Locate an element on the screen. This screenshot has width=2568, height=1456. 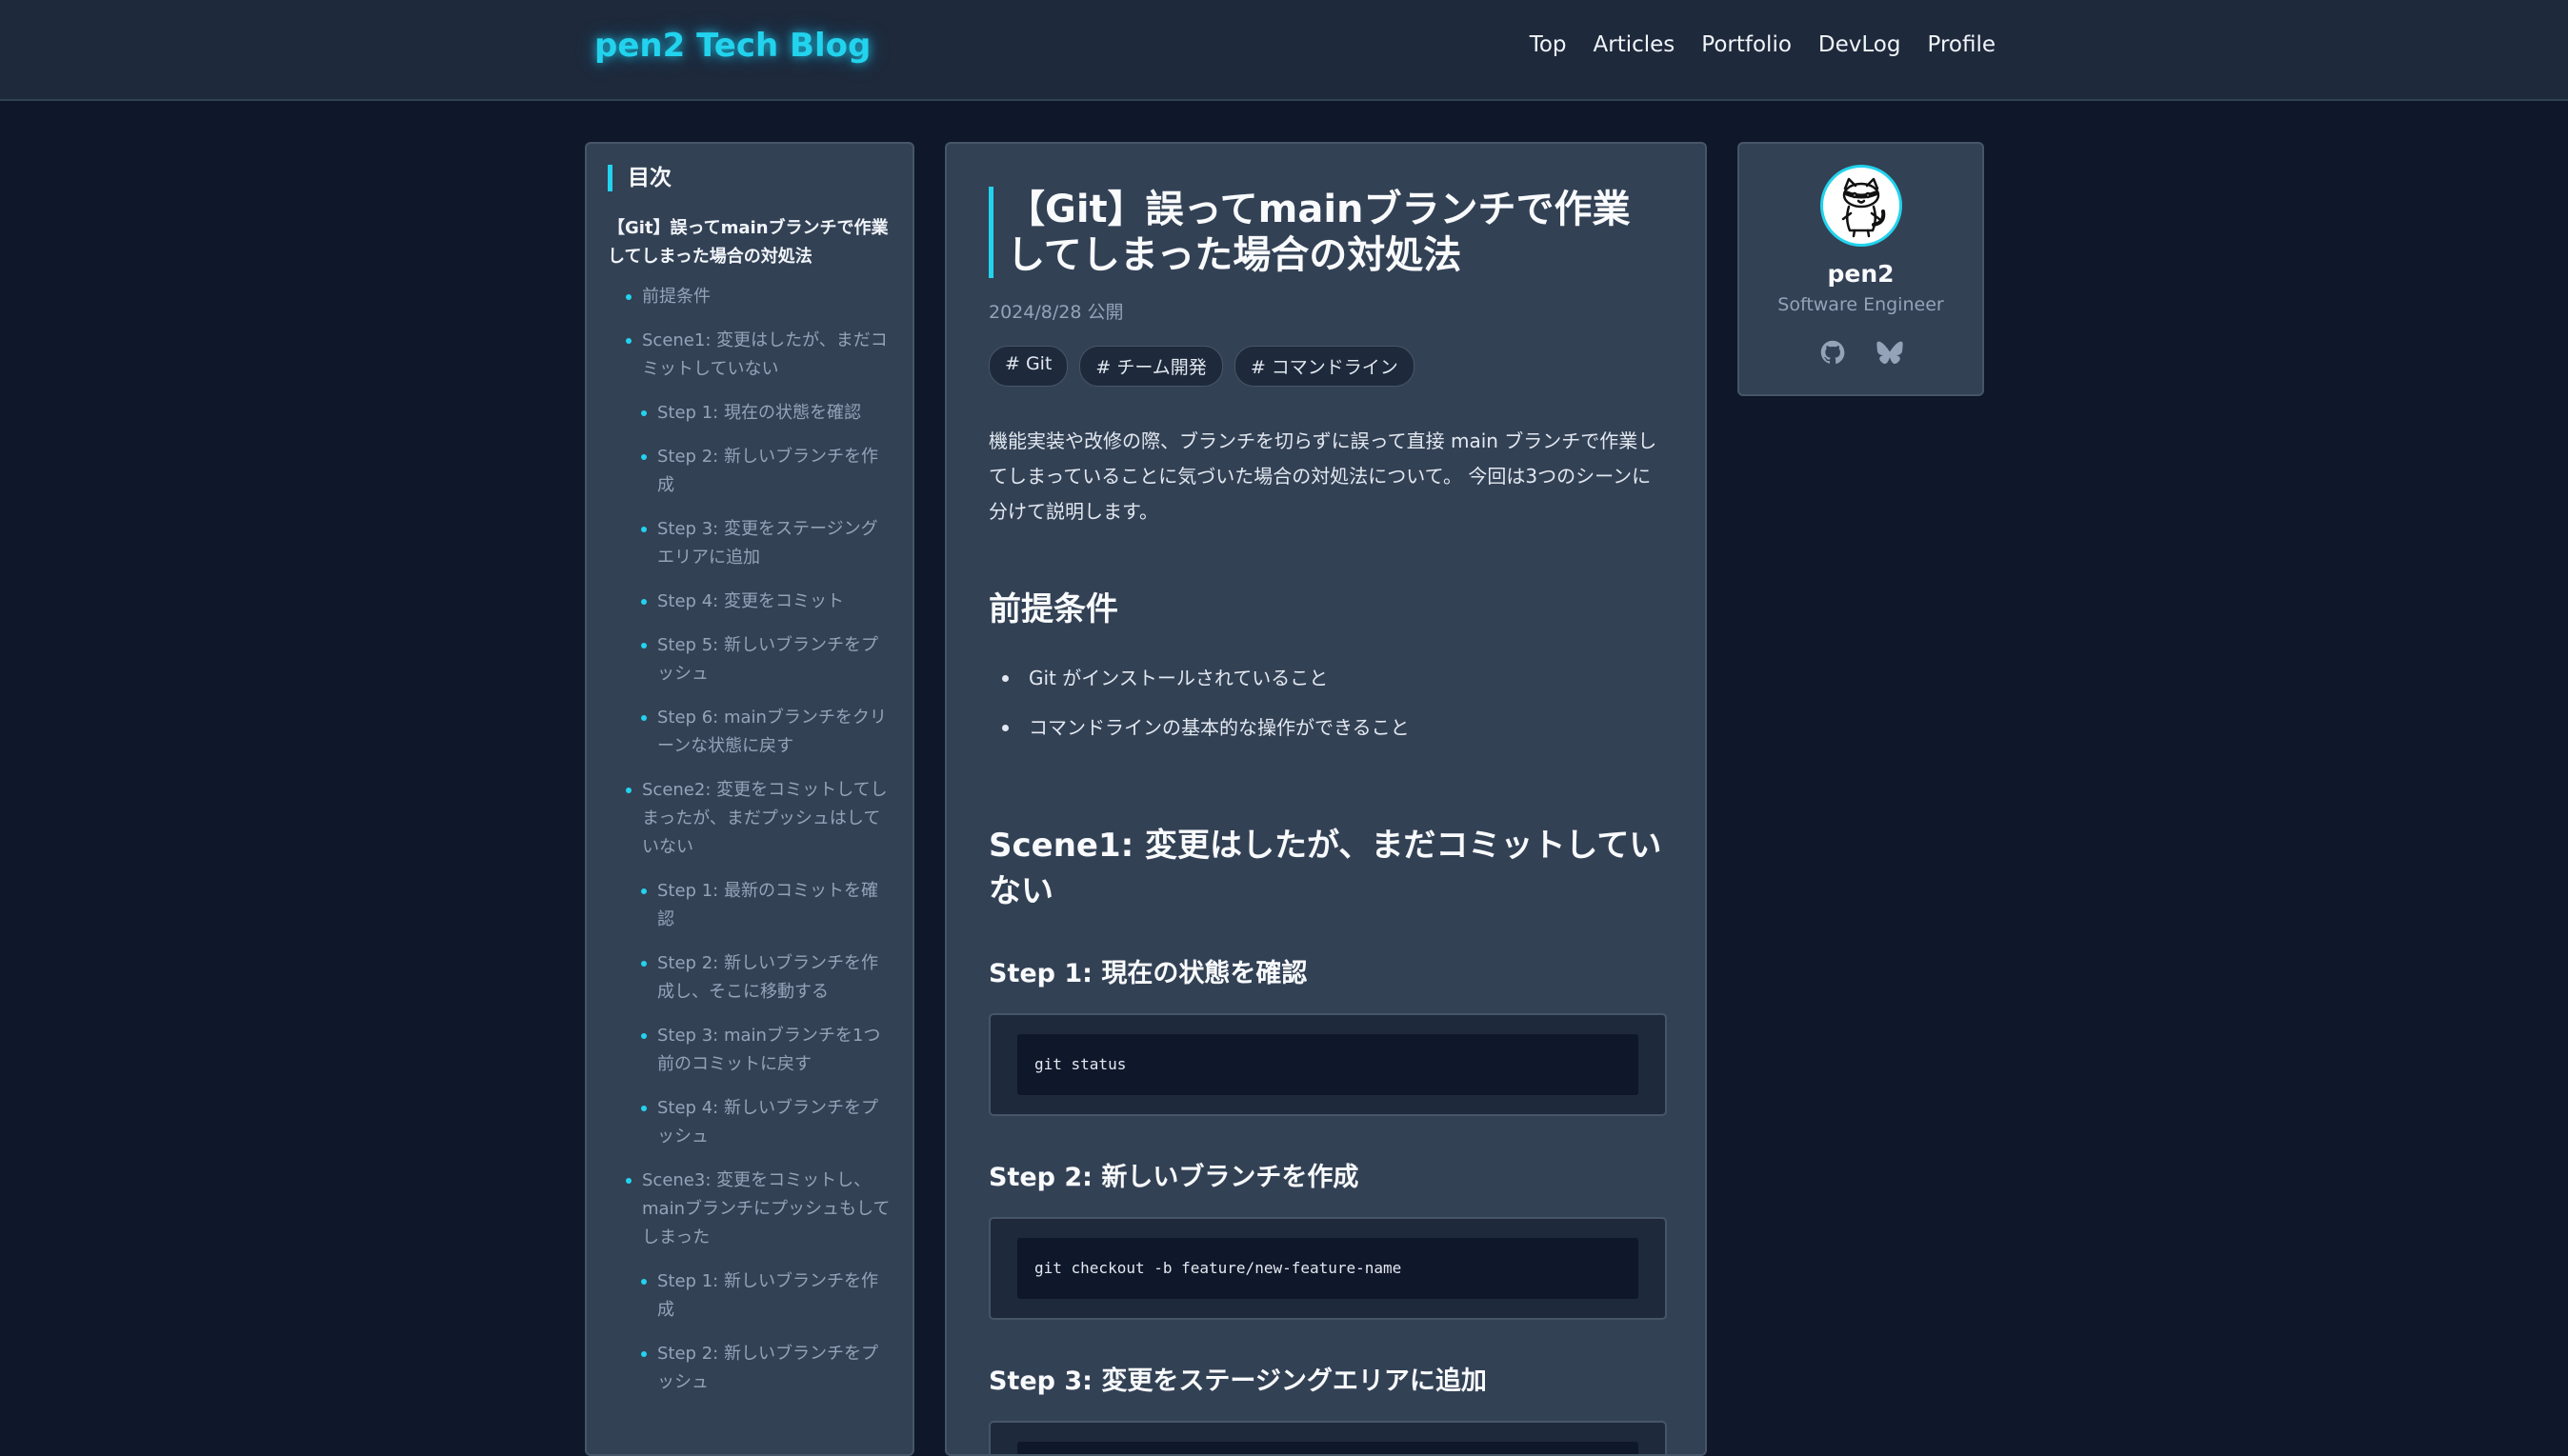
toc-heading: 目次 is located at coordinates (750, 178).